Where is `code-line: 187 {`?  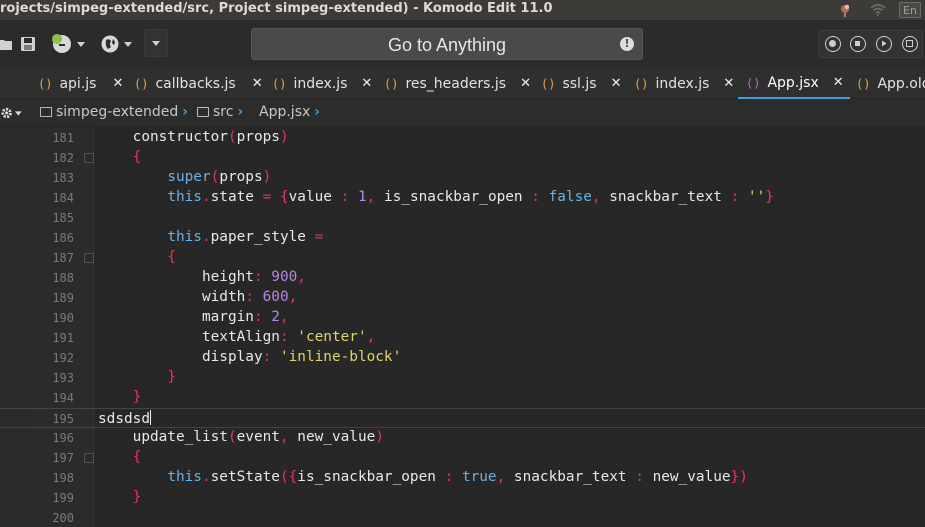
code-line: 187 { is located at coordinates (462, 258).